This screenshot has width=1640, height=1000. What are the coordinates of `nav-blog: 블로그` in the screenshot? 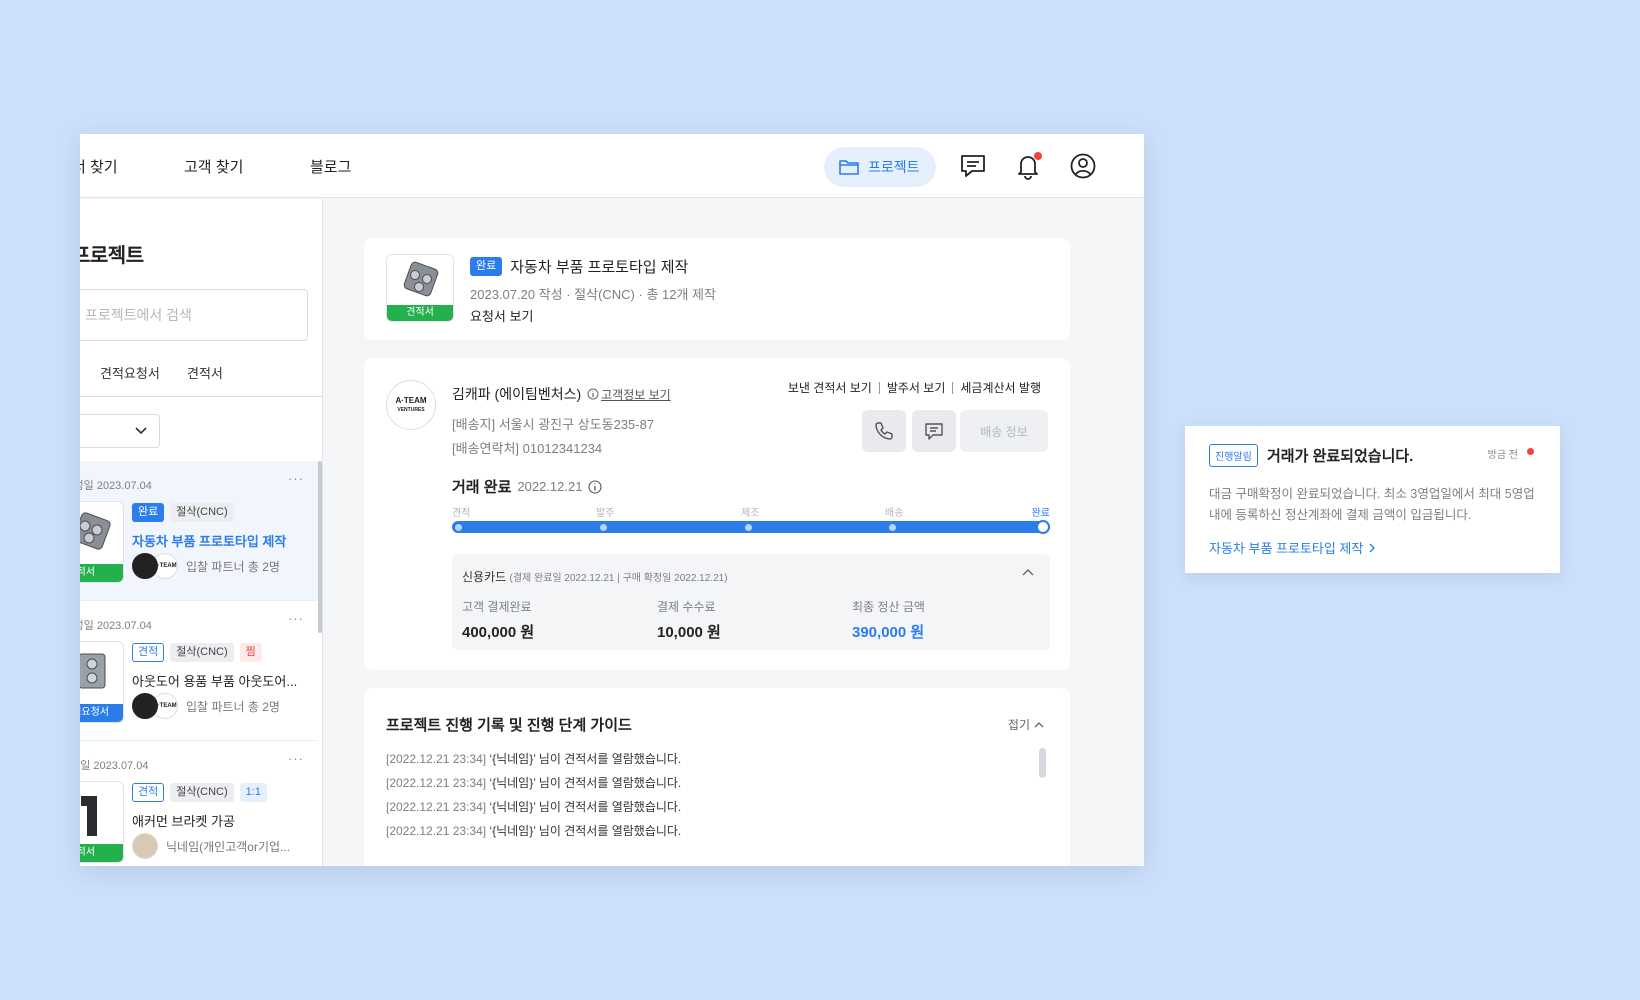 It's located at (330, 166).